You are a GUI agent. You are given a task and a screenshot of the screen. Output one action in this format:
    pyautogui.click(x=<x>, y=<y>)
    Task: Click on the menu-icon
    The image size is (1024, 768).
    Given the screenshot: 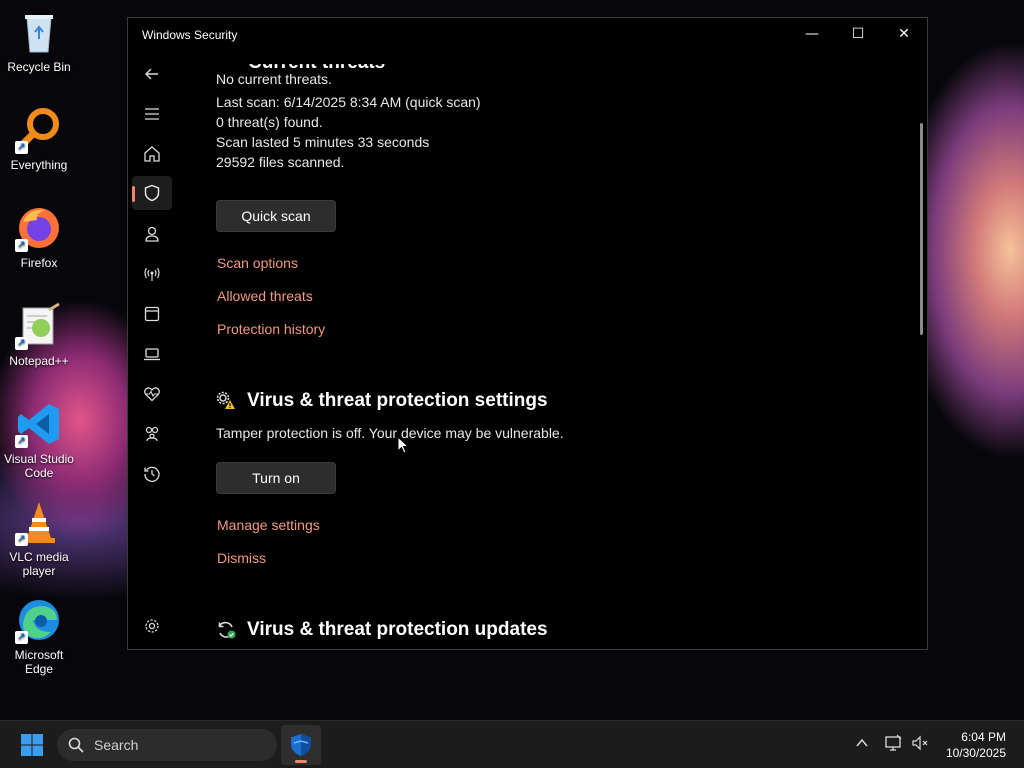 What is the action you would take?
    pyautogui.click(x=152, y=114)
    